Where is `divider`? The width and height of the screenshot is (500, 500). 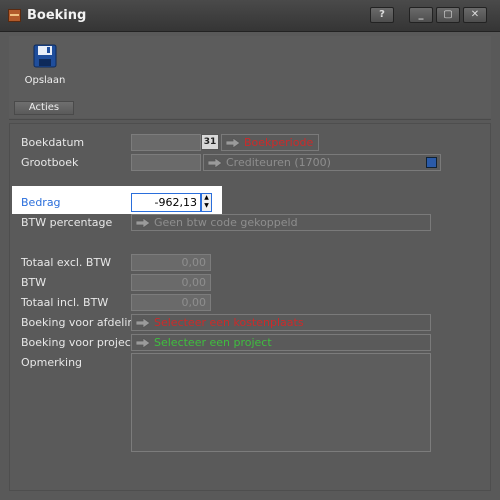 divider is located at coordinates (250, 119).